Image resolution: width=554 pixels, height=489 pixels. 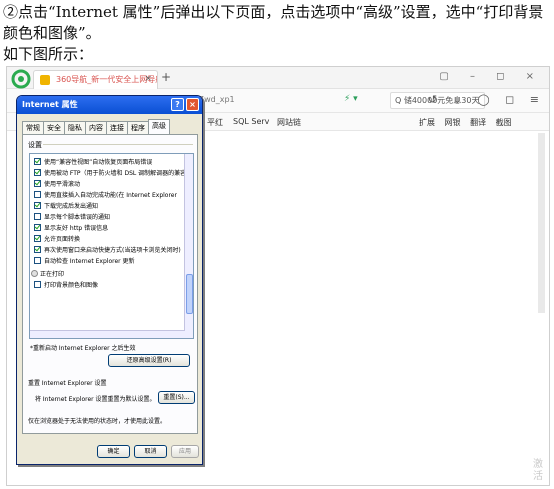 I want to click on option-print-background: 打印背景颜色和图像, so click(x=66, y=286).